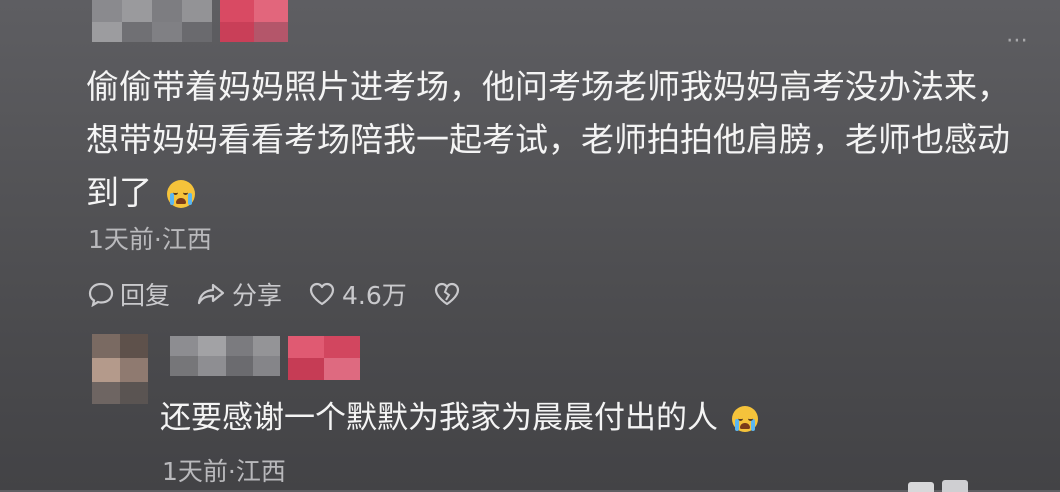  I want to click on comment-location: 江西, so click(186, 239).